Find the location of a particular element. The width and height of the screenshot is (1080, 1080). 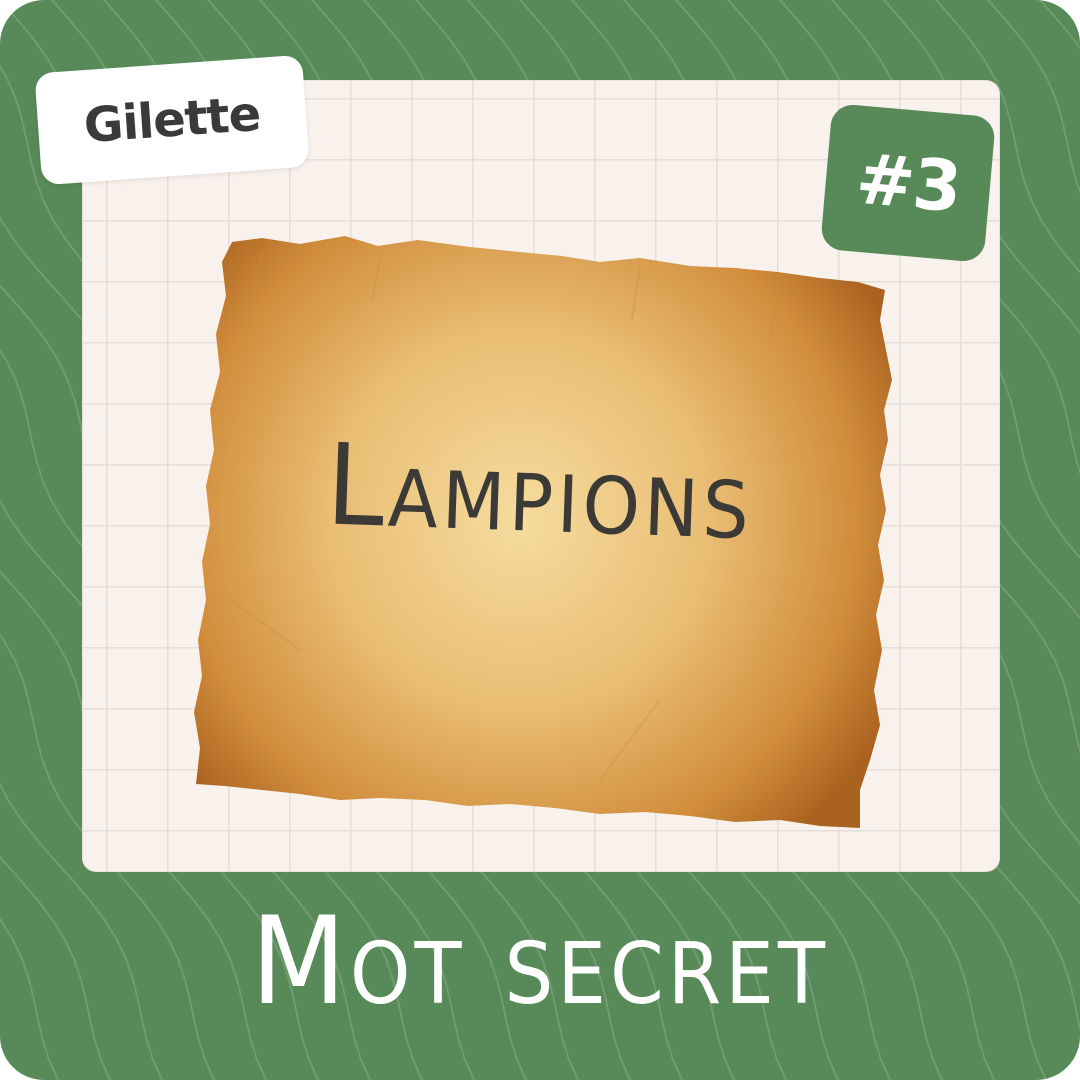

number-badge: #3 is located at coordinates (908, 183).